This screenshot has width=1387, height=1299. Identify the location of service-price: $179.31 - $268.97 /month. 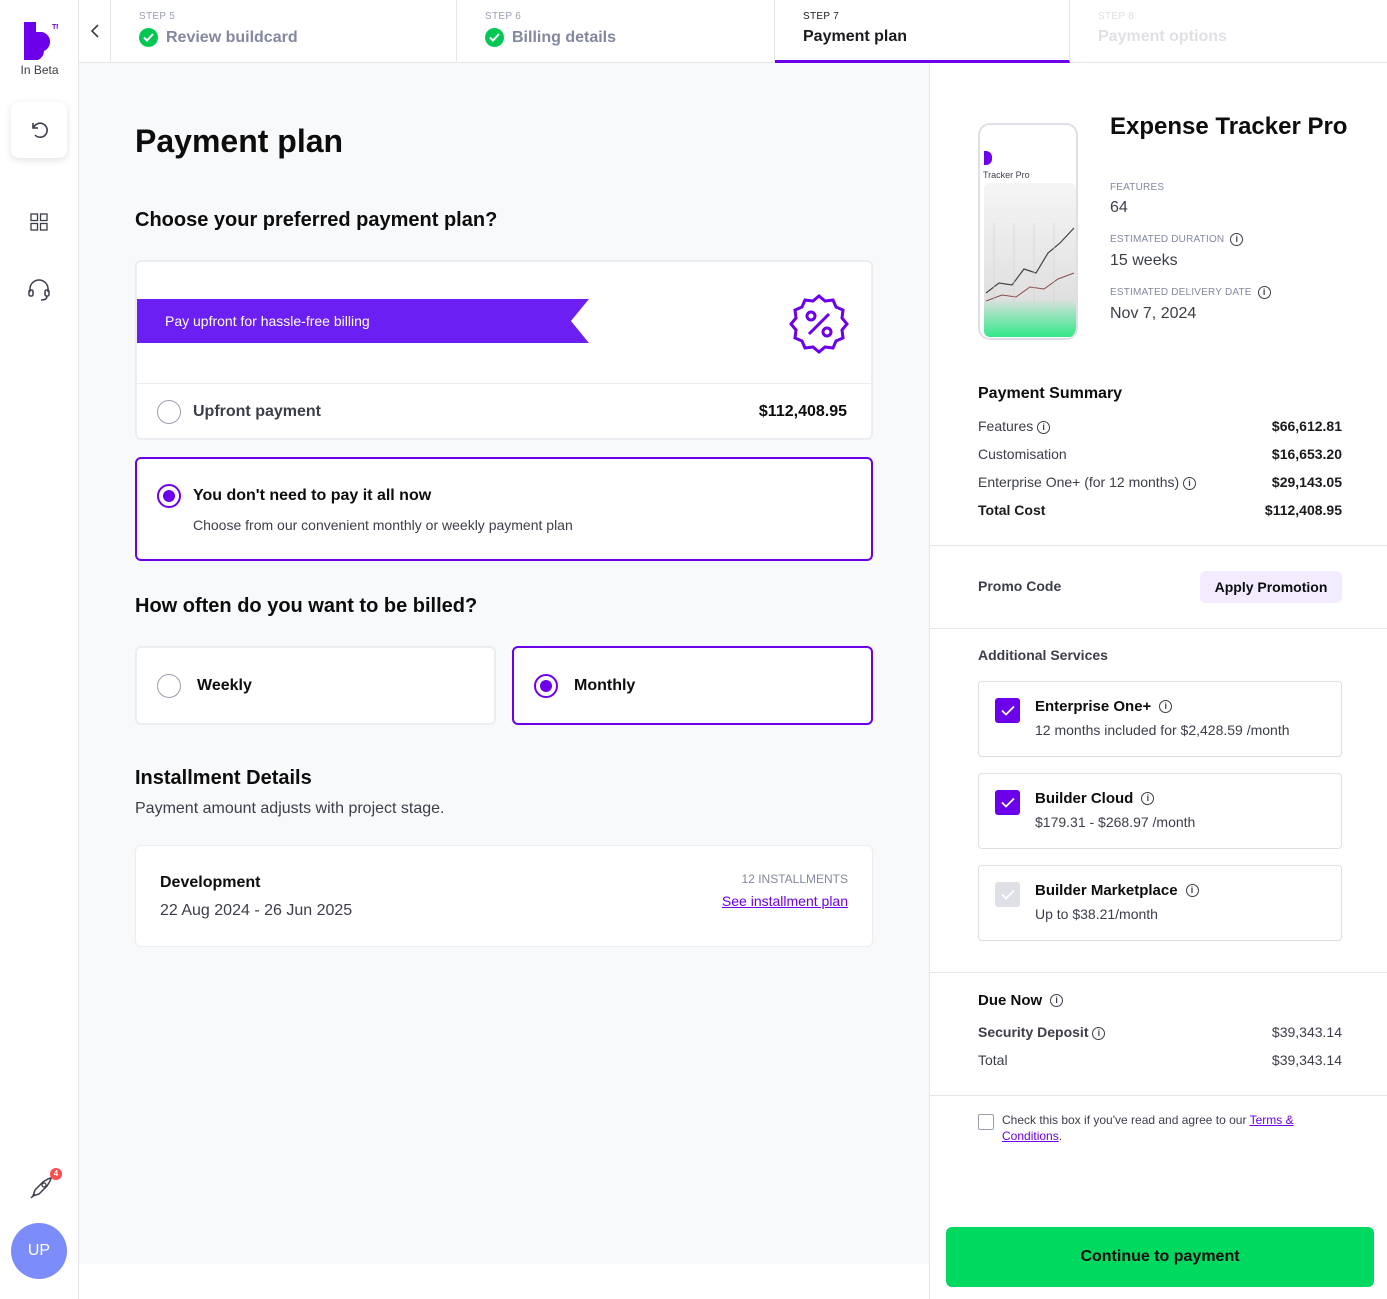
(1115, 822).